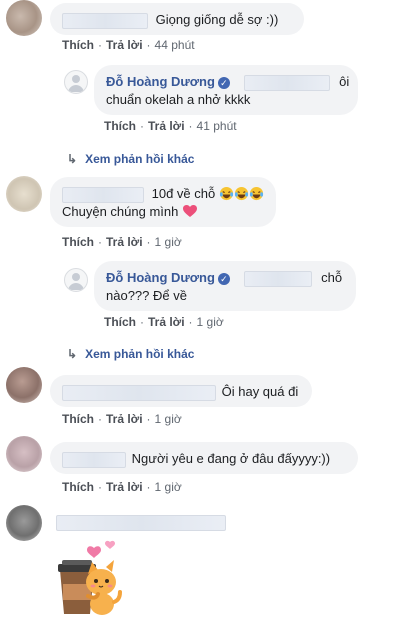 This screenshot has height=626, width=409. I want to click on comment-bubble: Giọng giống dễ sợ :)), so click(177, 19).